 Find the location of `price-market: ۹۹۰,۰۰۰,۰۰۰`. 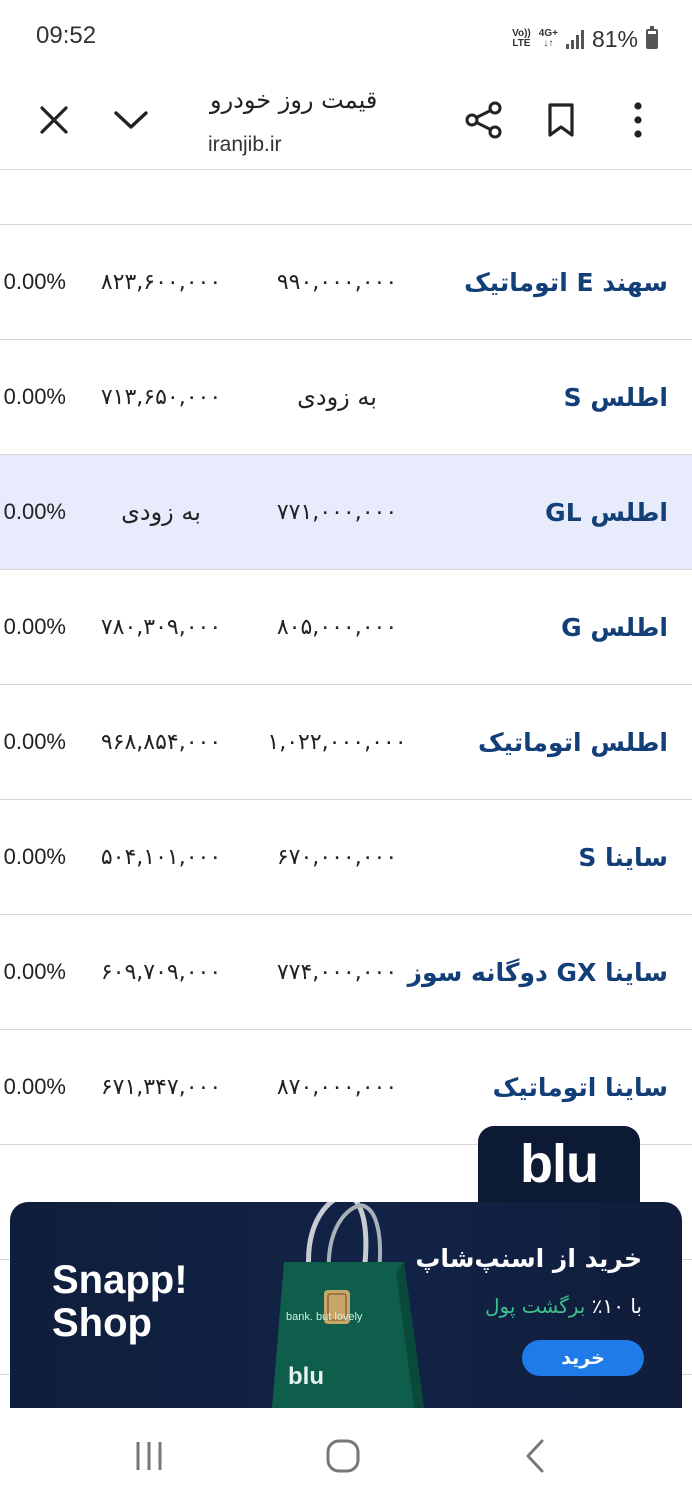

price-market: ۹۹۰,۰۰۰,۰۰۰ is located at coordinates (337, 282).